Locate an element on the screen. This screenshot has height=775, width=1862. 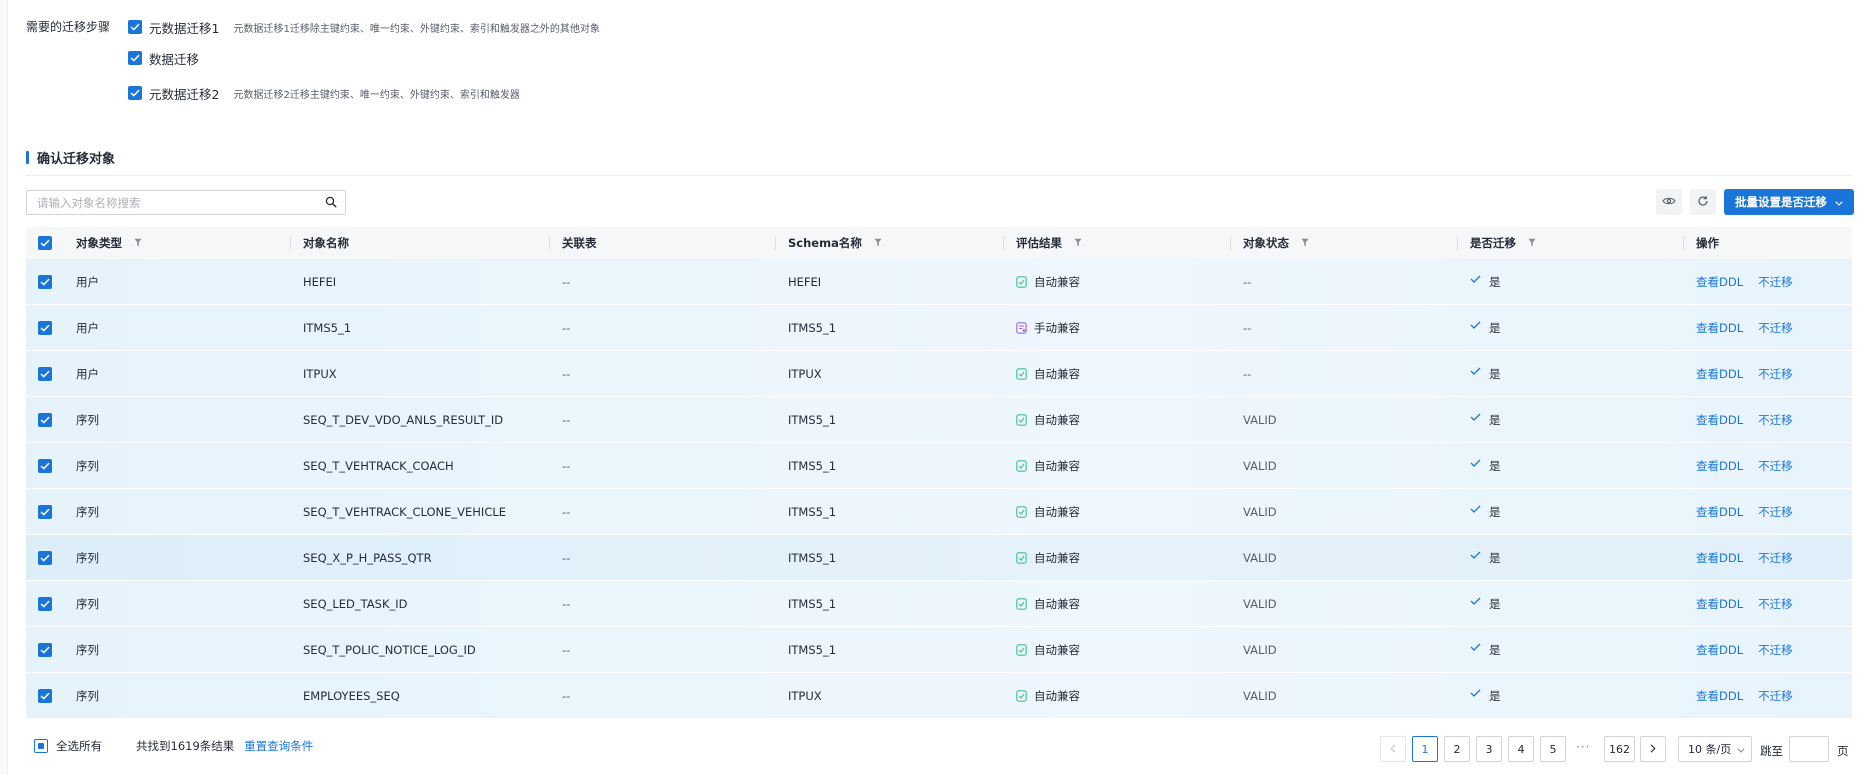
page-ellipsis: ··· is located at coordinates (1583, 747).